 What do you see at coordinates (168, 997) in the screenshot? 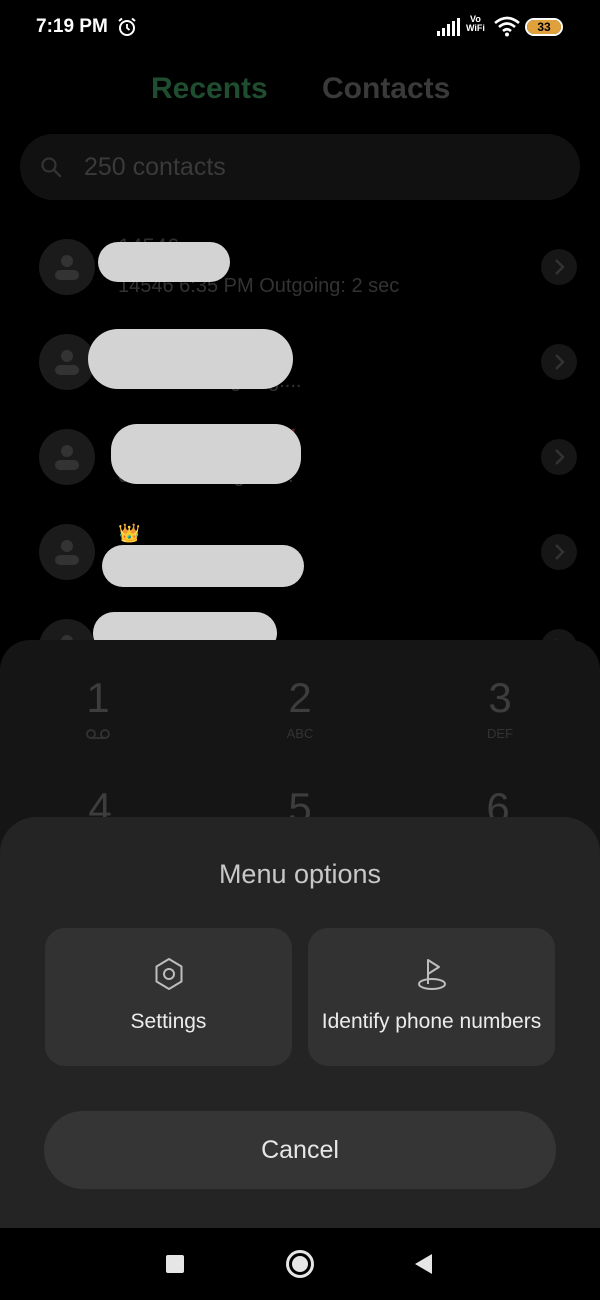
I see `settings-option: Settings` at bounding box center [168, 997].